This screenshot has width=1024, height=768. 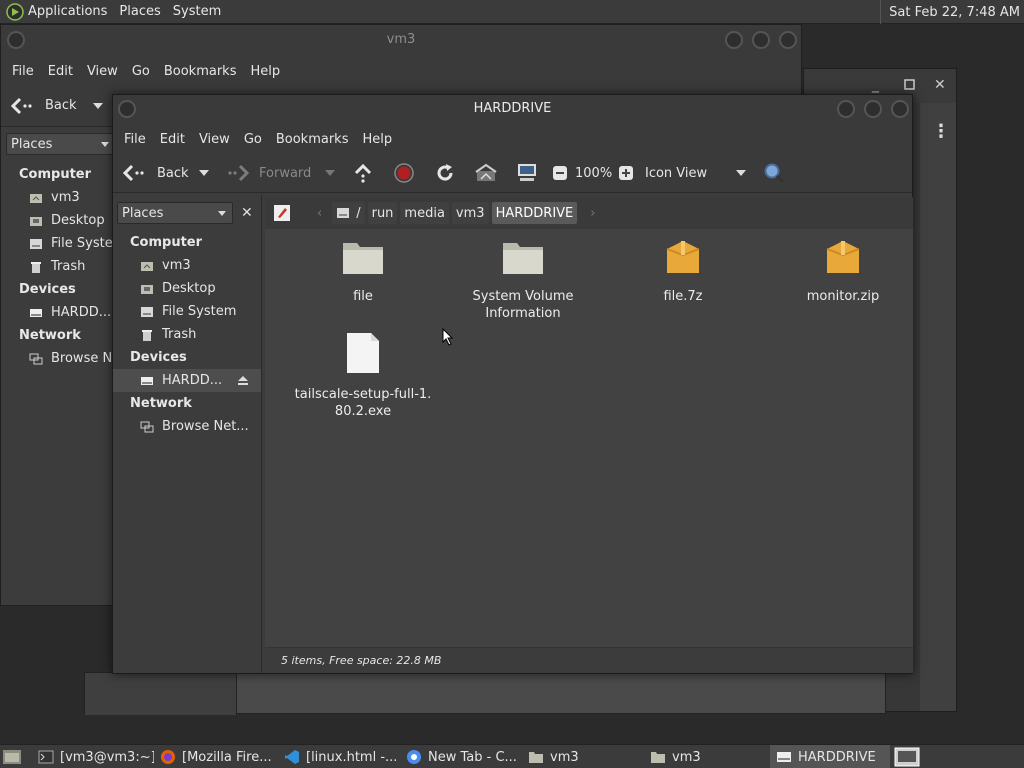 I want to click on applications-menu: Applications, so click(x=56, y=12).